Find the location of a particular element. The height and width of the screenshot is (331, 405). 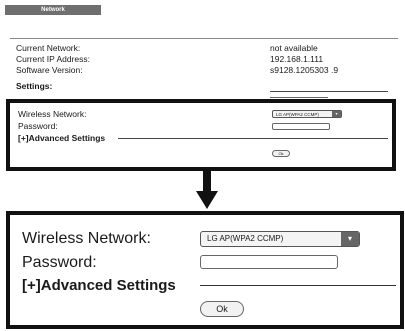

current-ip-label: Current IP Address: is located at coordinates (53, 59).